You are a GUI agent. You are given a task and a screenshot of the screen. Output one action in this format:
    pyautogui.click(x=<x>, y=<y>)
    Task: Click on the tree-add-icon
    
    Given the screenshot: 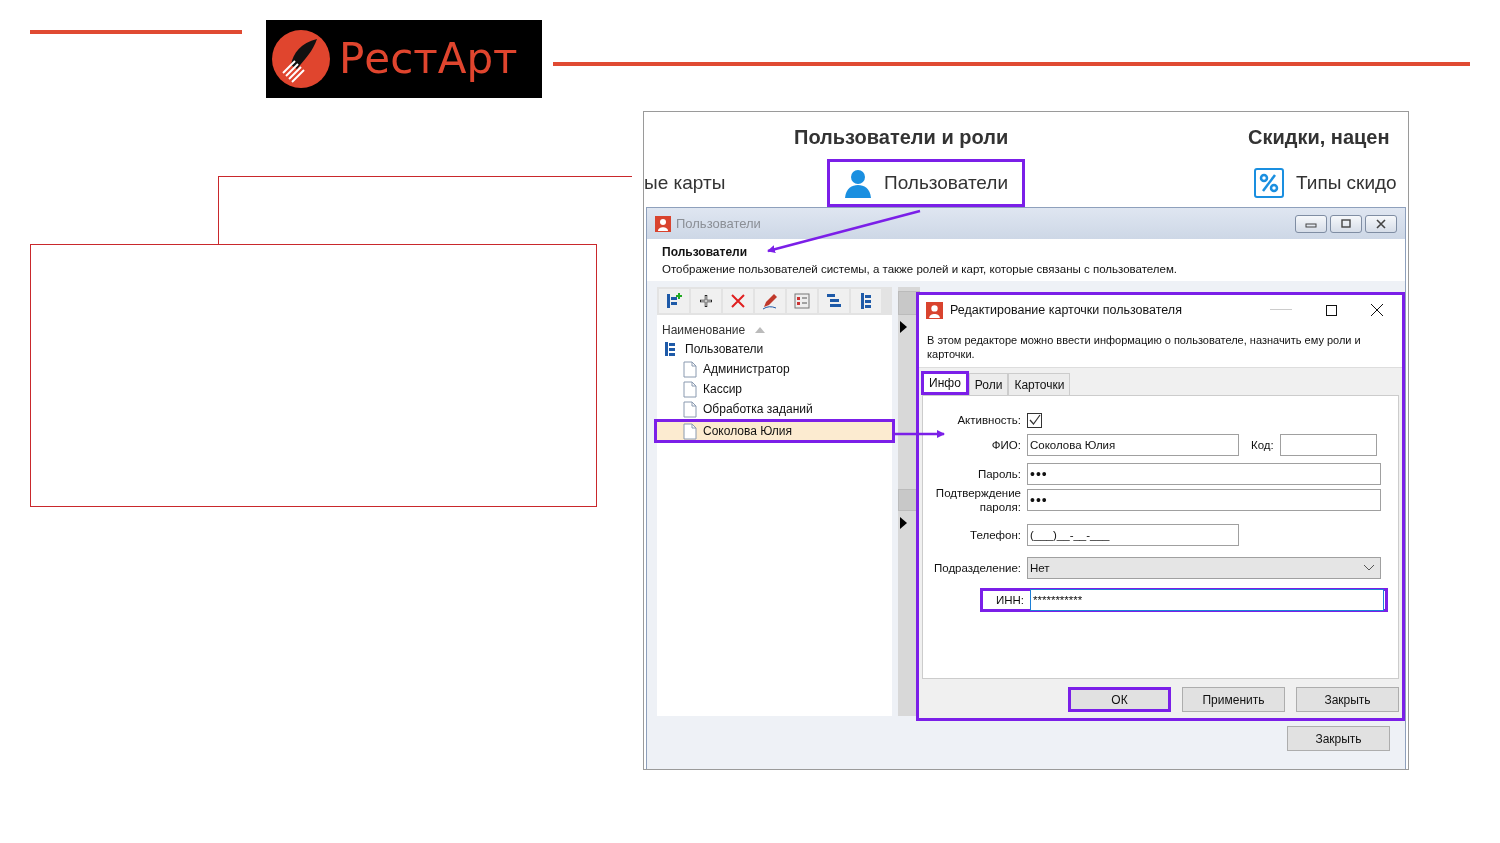 What is the action you would take?
    pyautogui.click(x=674, y=301)
    